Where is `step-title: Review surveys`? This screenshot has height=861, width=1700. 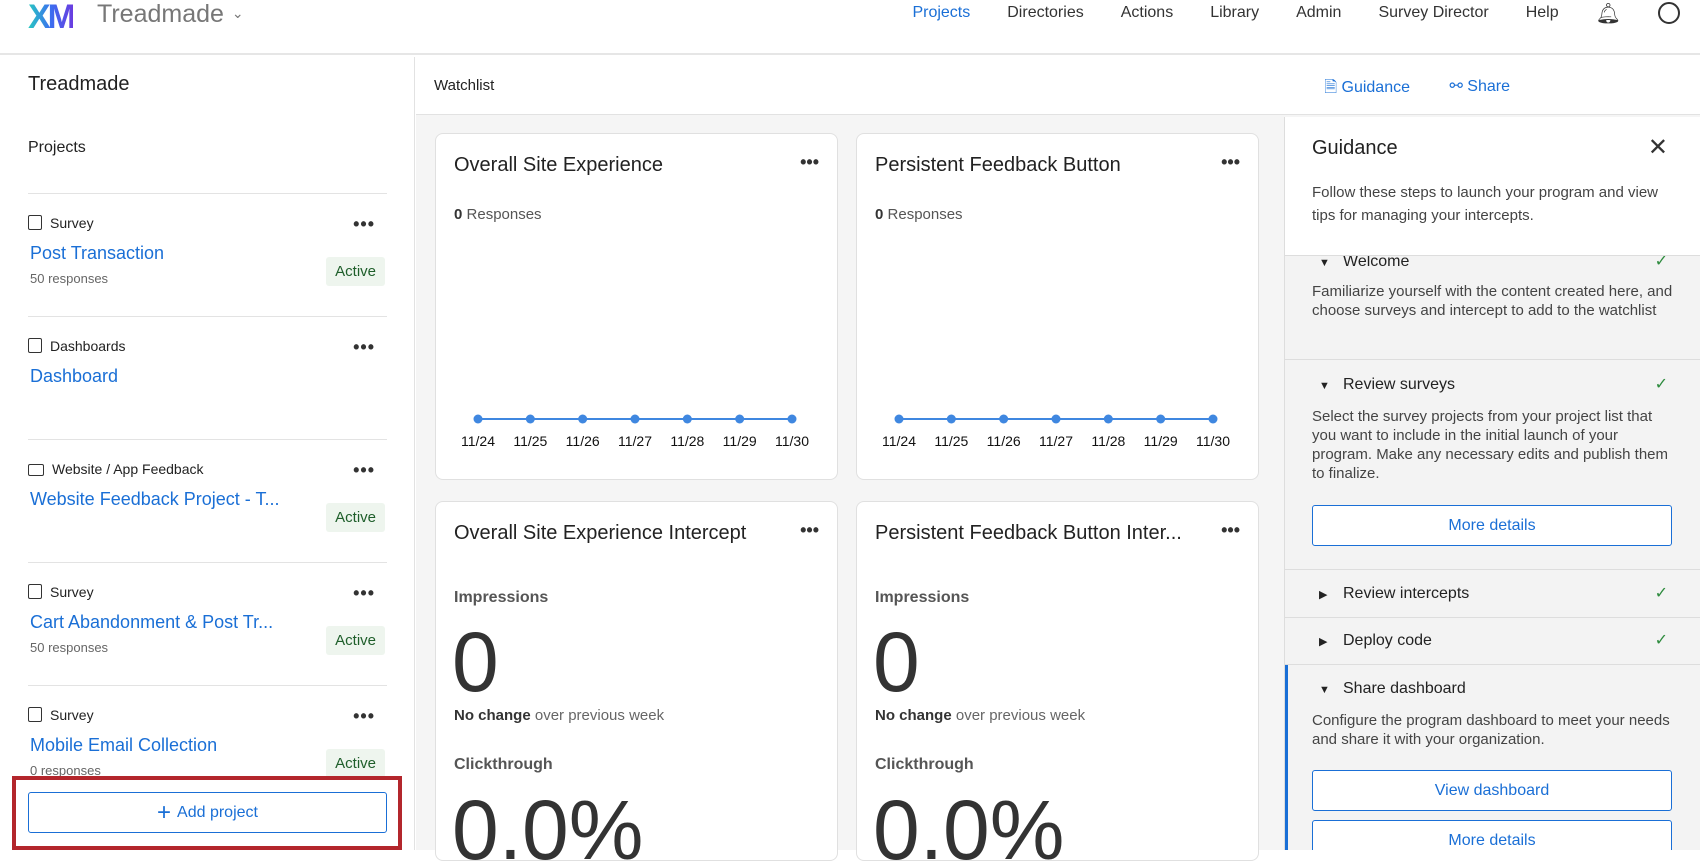 step-title: Review surveys is located at coordinates (1399, 384).